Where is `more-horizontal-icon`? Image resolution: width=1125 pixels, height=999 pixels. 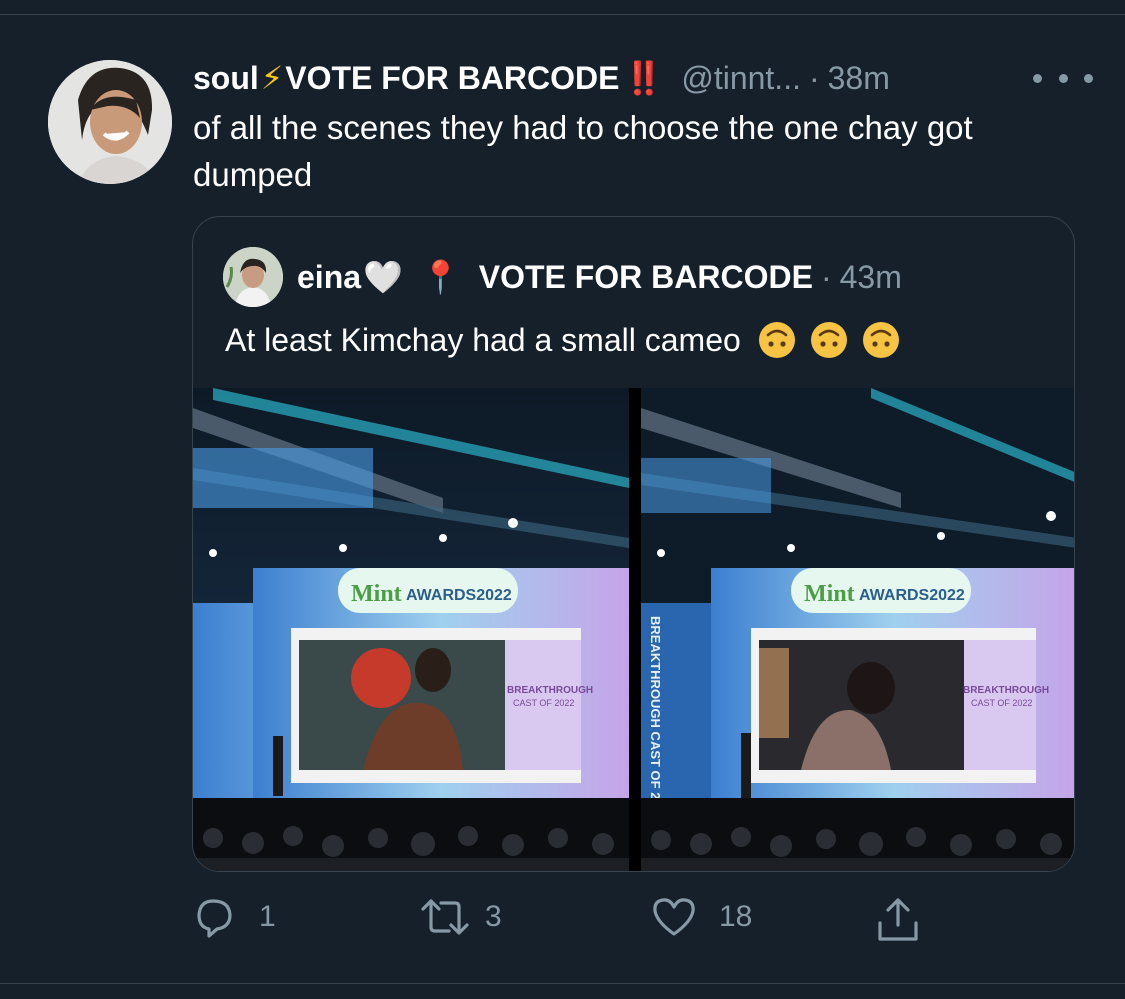
more-horizontal-icon is located at coordinates (1063, 78).